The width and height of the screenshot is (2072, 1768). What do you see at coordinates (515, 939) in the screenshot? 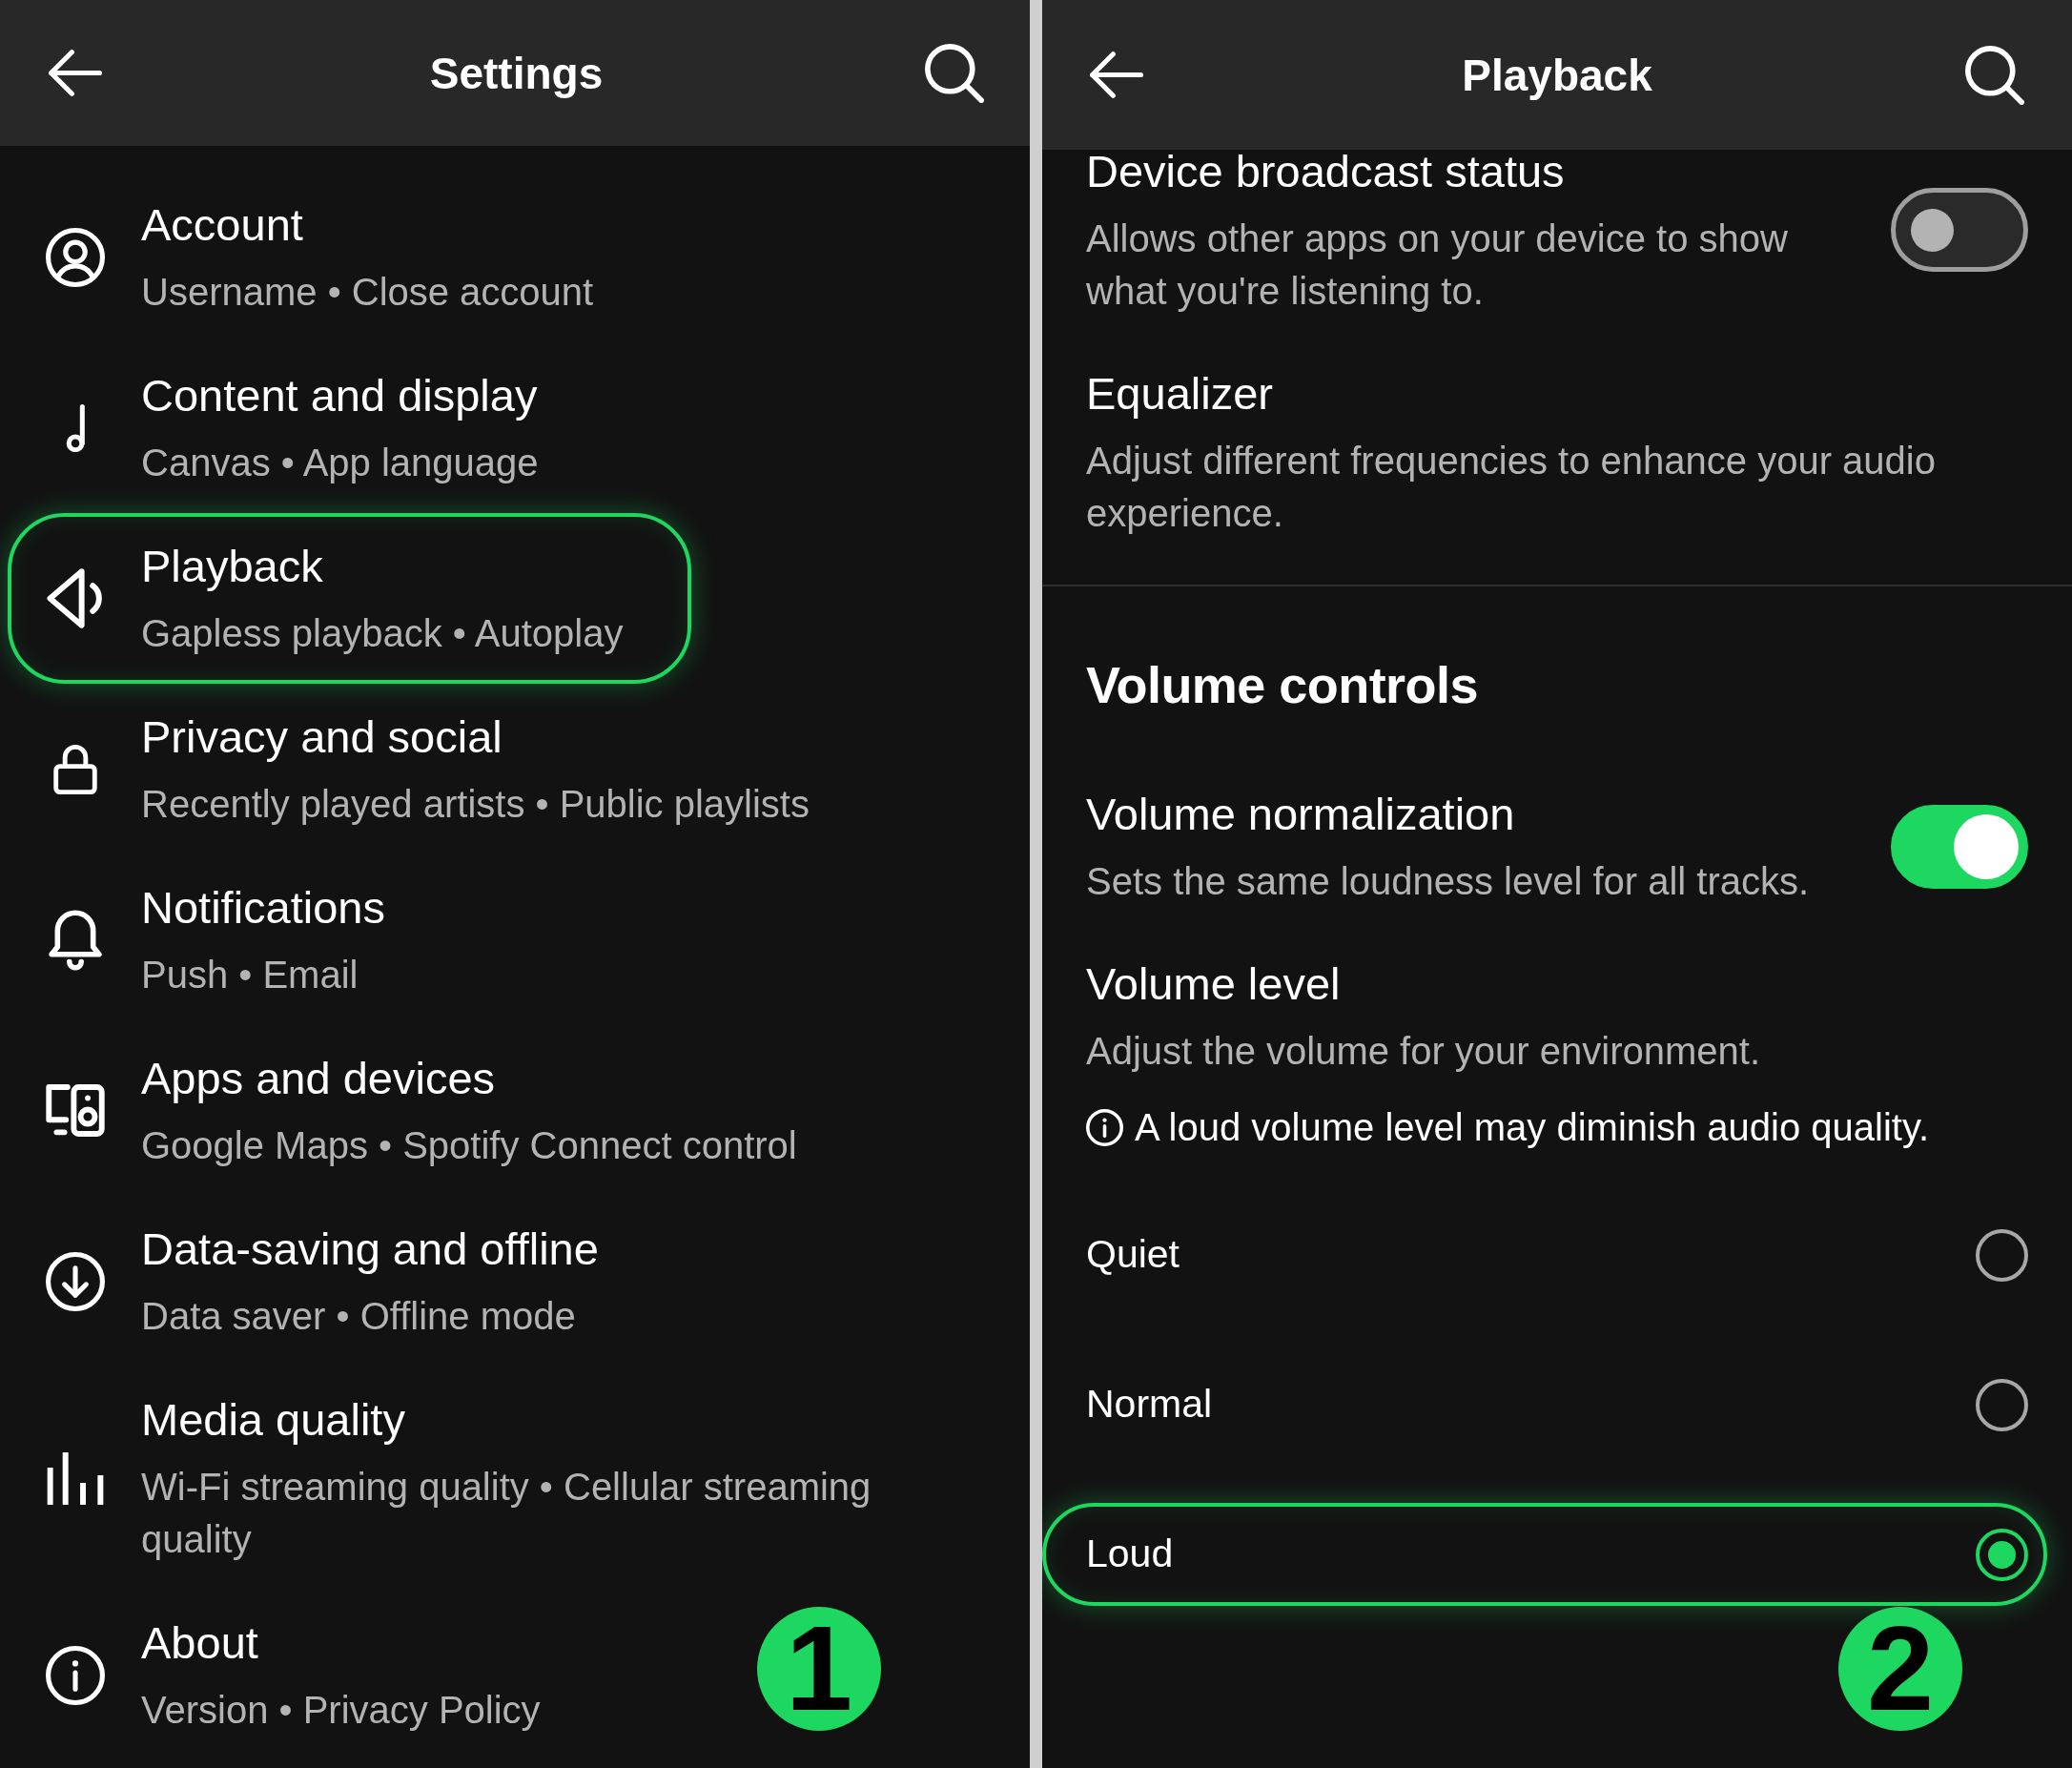
I see `settings-item: Notifications Push • Email` at bounding box center [515, 939].